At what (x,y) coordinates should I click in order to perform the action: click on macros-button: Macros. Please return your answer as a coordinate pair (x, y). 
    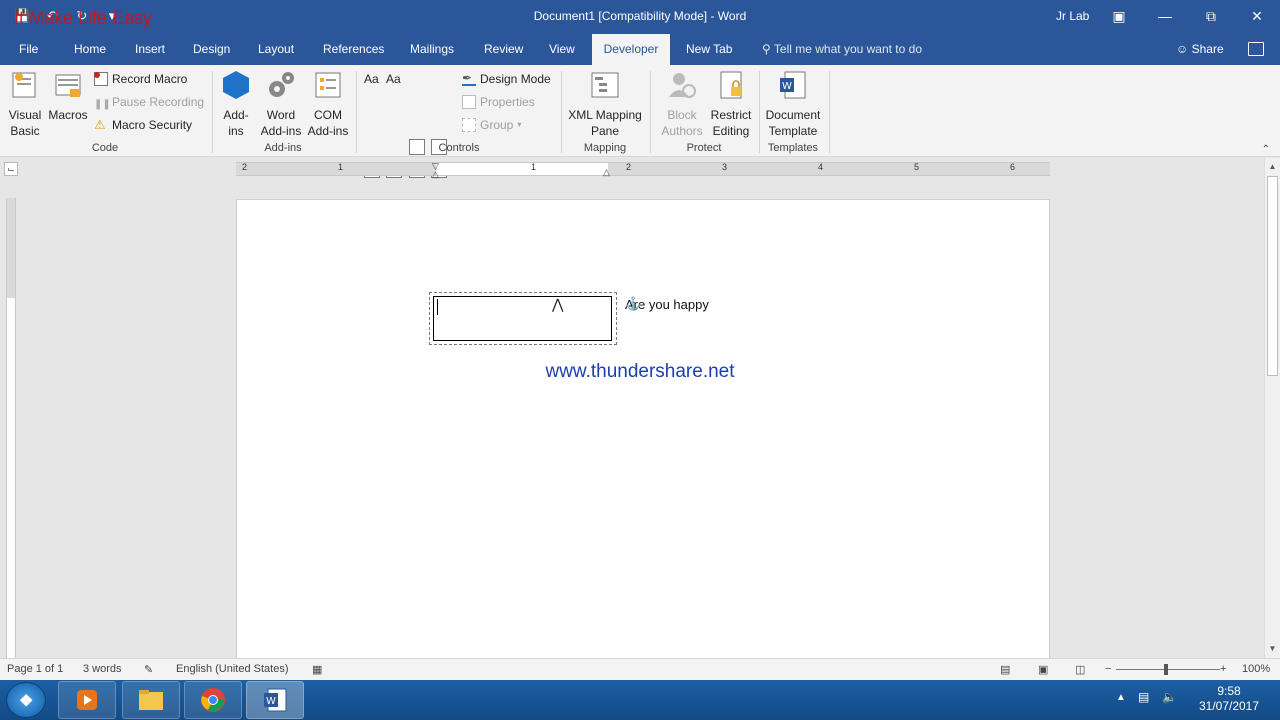
    Looking at the image, I should click on (68, 96).